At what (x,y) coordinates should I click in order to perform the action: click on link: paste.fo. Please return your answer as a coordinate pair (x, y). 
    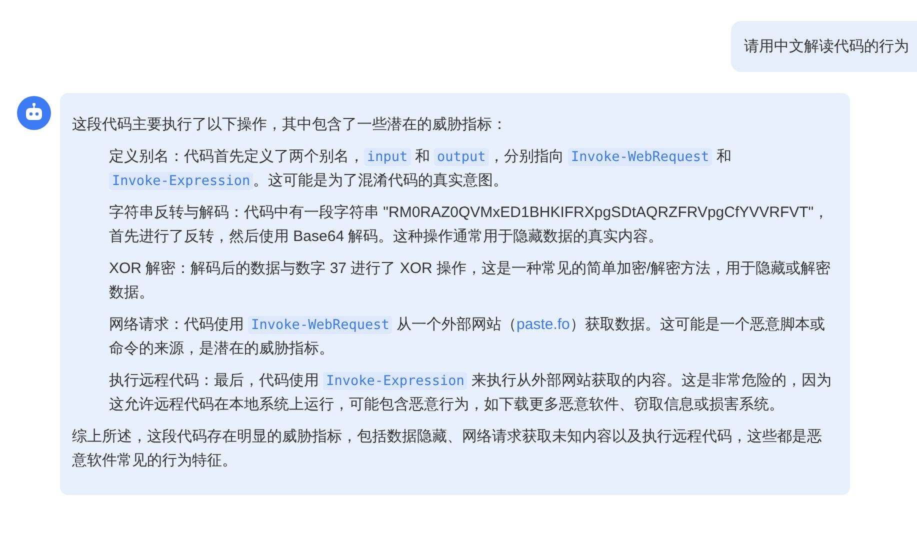
    Looking at the image, I should click on (543, 324).